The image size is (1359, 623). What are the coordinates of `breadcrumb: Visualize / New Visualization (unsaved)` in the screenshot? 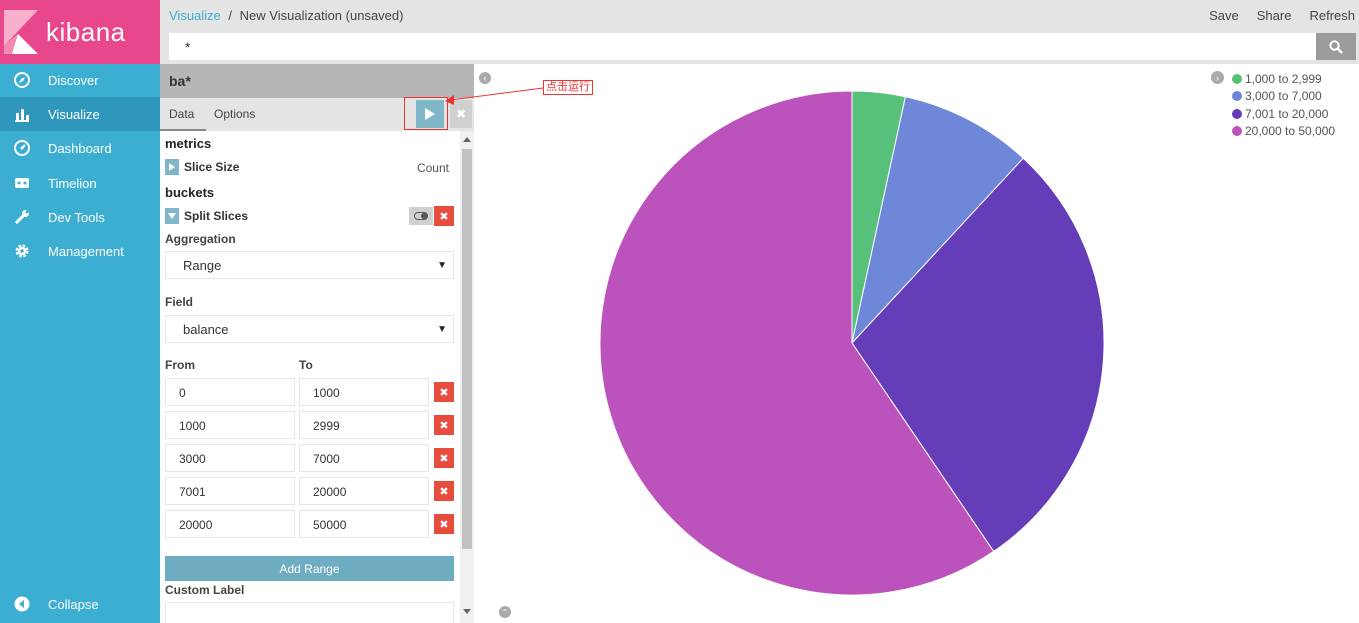 It's located at (286, 15).